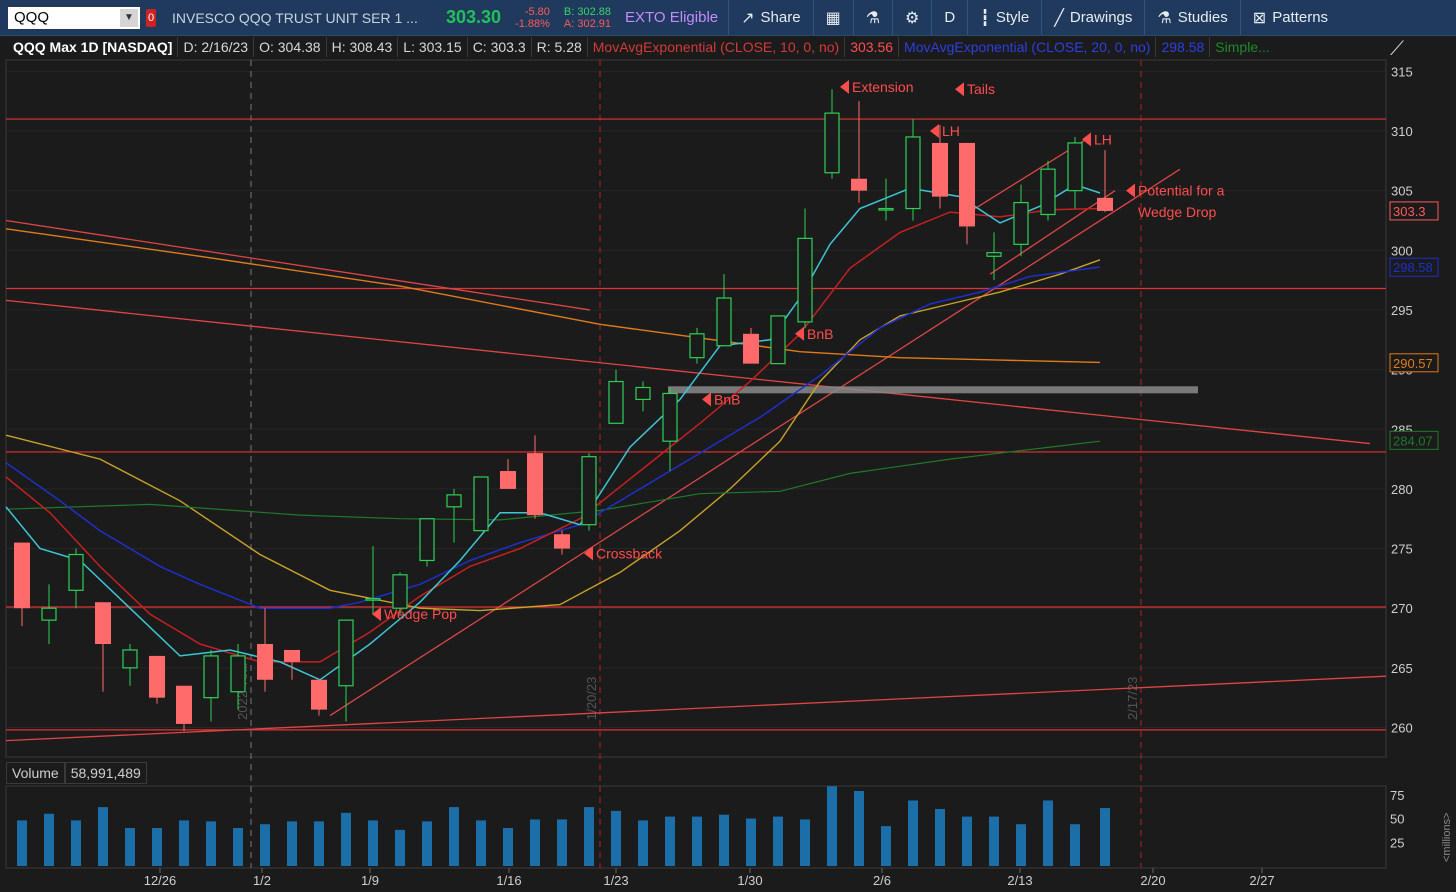 The width and height of the screenshot is (1456, 892). Describe the element at coordinates (615, 880) in the screenshot. I see `date-tick-label: 1/23` at that location.